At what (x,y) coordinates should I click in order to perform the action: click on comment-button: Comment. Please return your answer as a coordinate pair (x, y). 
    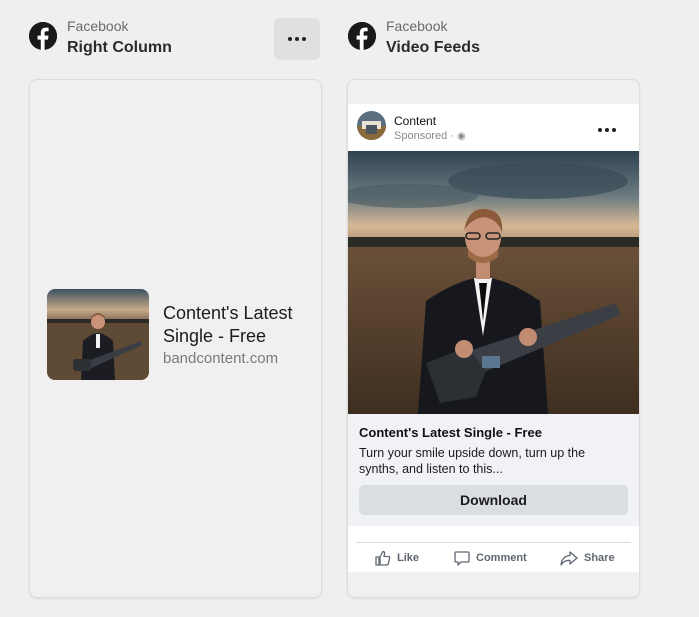
    Looking at the image, I should click on (490, 558).